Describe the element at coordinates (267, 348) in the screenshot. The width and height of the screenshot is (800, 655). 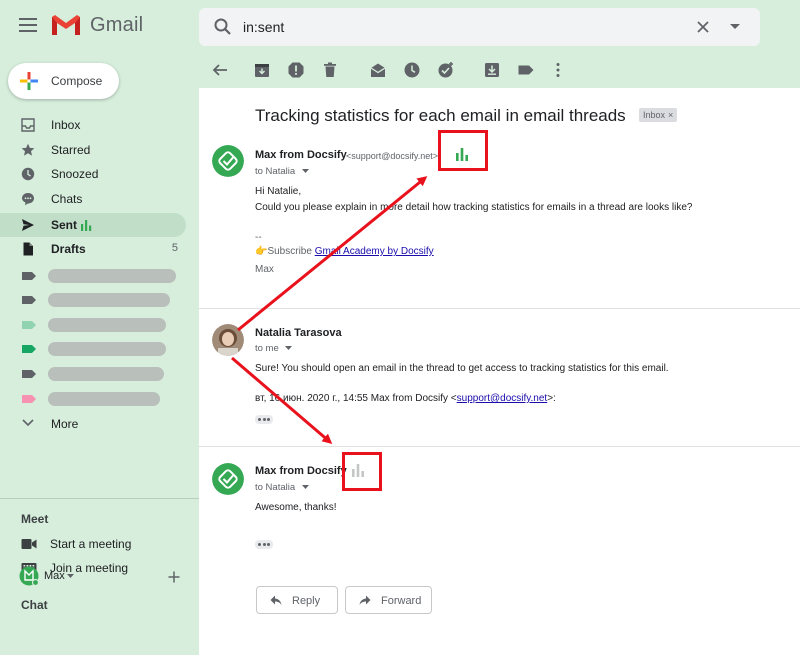
I see `recipient-label: to me` at that location.